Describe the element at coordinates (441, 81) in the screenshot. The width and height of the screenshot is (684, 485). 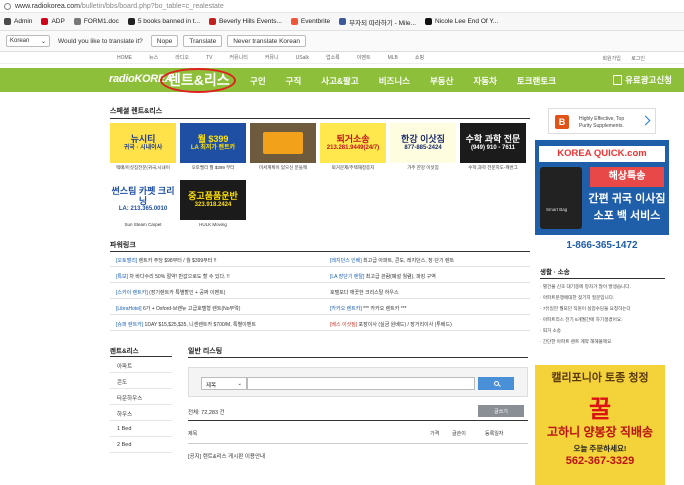
I see `main-nav-item: 부동산` at that location.